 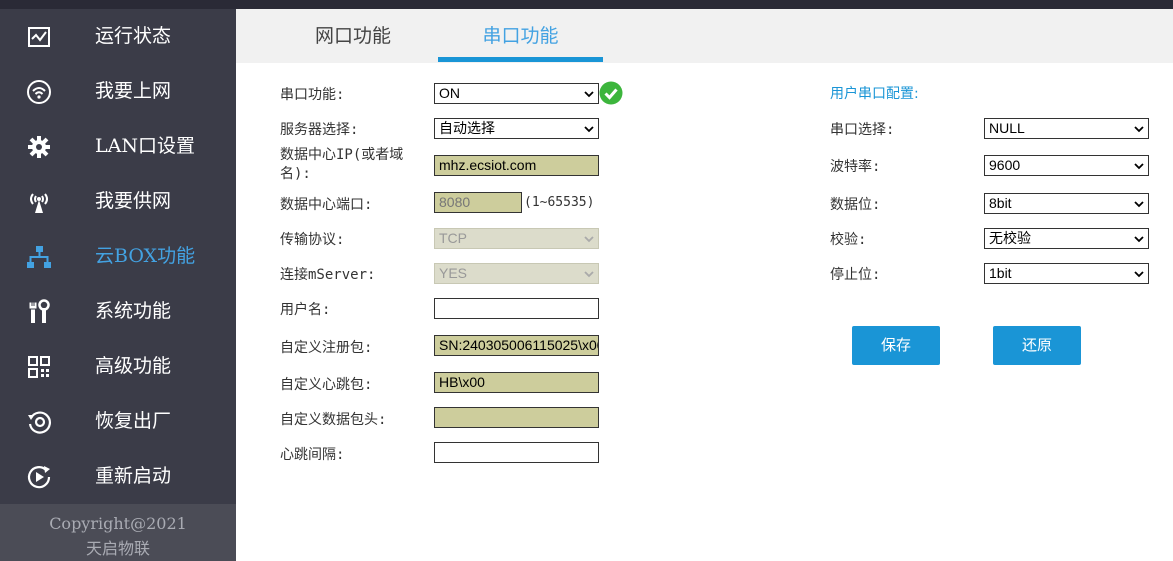 What do you see at coordinates (326, 385) in the screenshot?
I see `heartbeat-packet-label: 自定义心跳包:` at bounding box center [326, 385].